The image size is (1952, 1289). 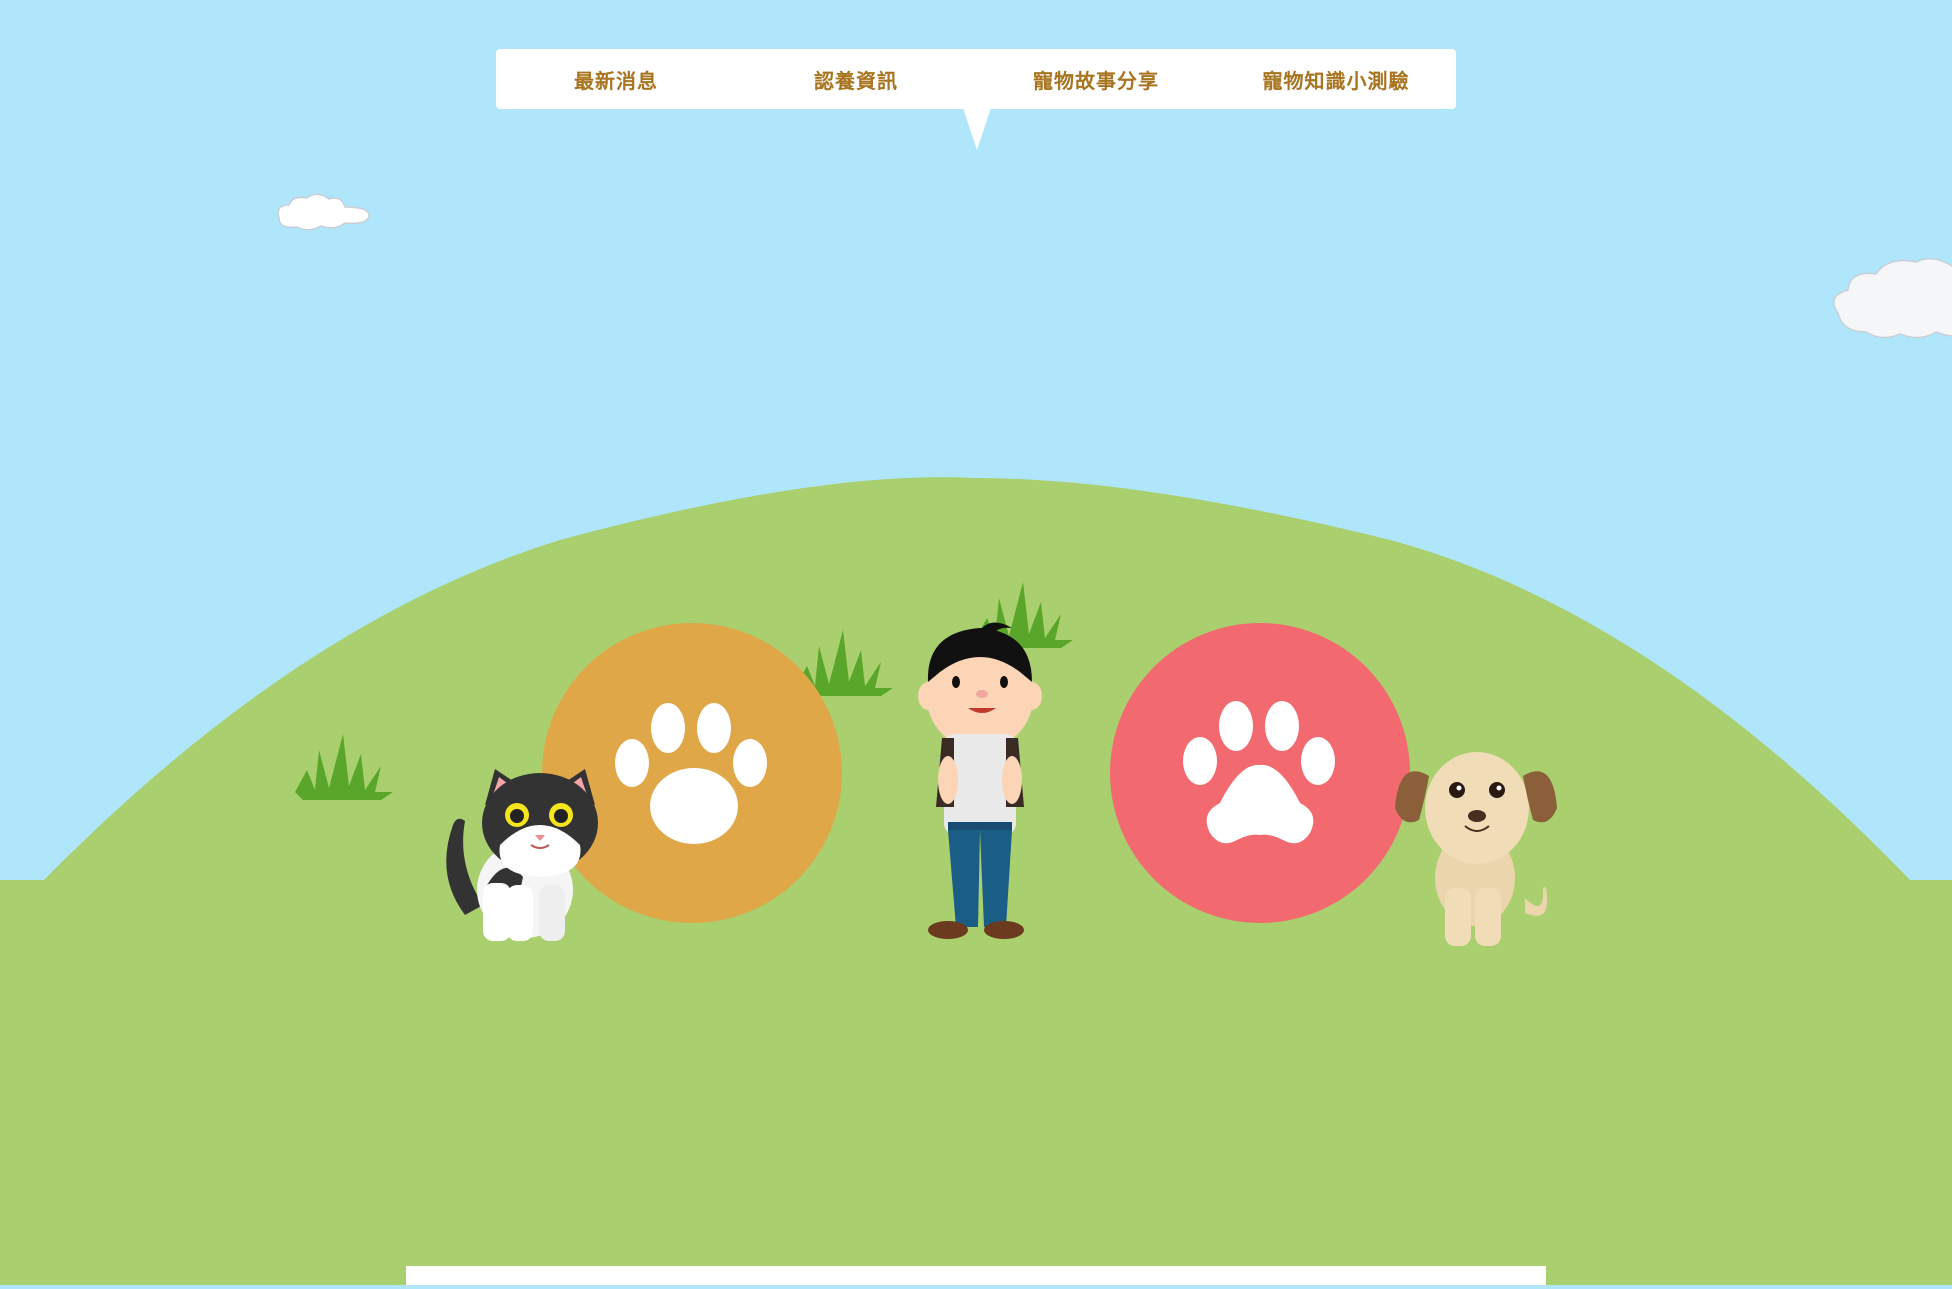 I want to click on dog-adoption-circle, so click(x=1260, y=773).